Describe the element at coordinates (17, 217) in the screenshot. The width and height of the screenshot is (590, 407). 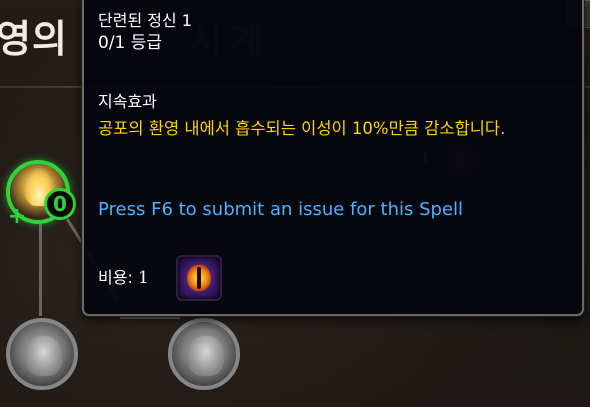
I see `add-point-icon: +` at that location.